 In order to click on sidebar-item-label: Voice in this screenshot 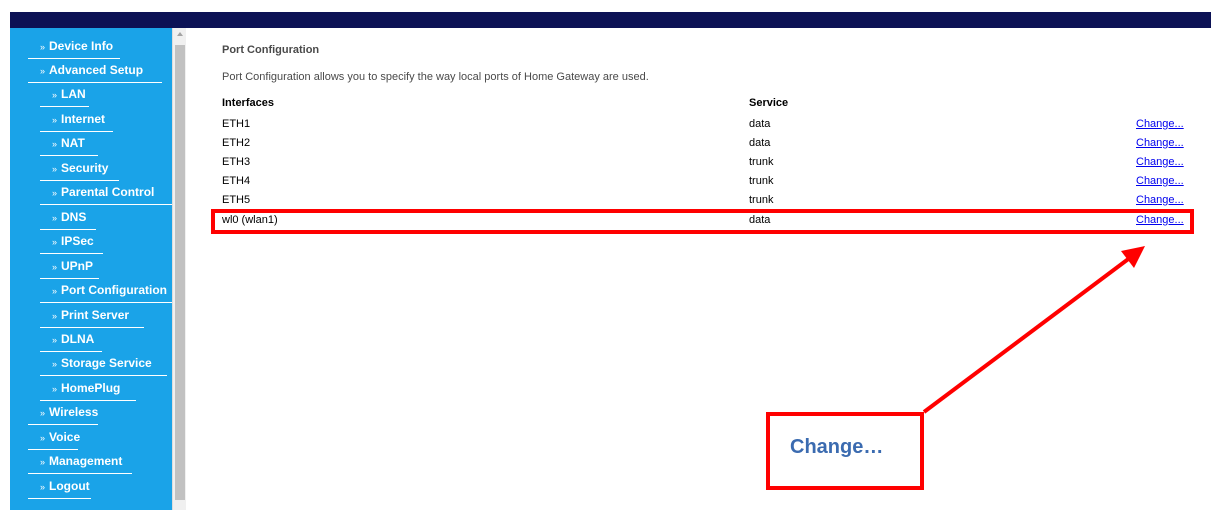, I will do `click(65, 437)`.